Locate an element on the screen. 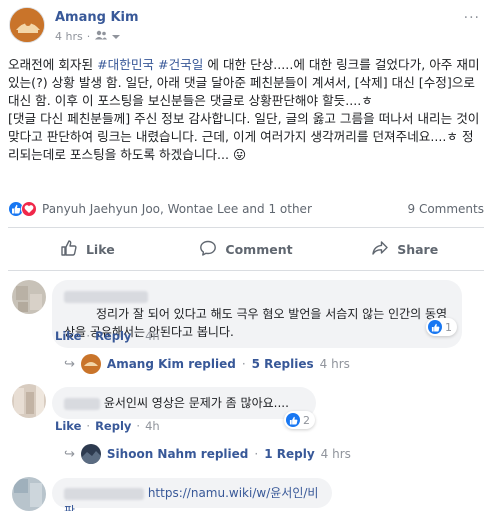 The image size is (492, 511). reply-count: 1 Reply is located at coordinates (289, 454).